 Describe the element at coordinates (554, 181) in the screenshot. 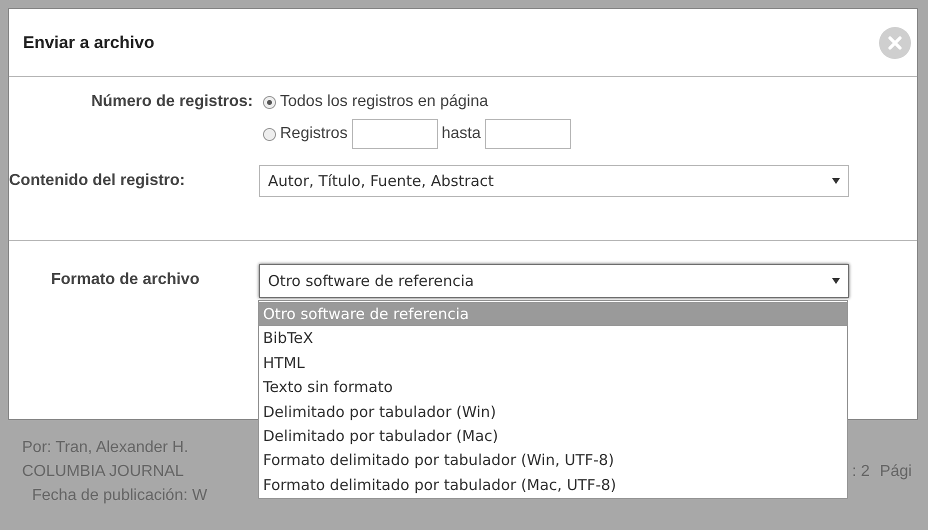

I see `select-field: Autor, Título, Fuente, Abstract` at that location.